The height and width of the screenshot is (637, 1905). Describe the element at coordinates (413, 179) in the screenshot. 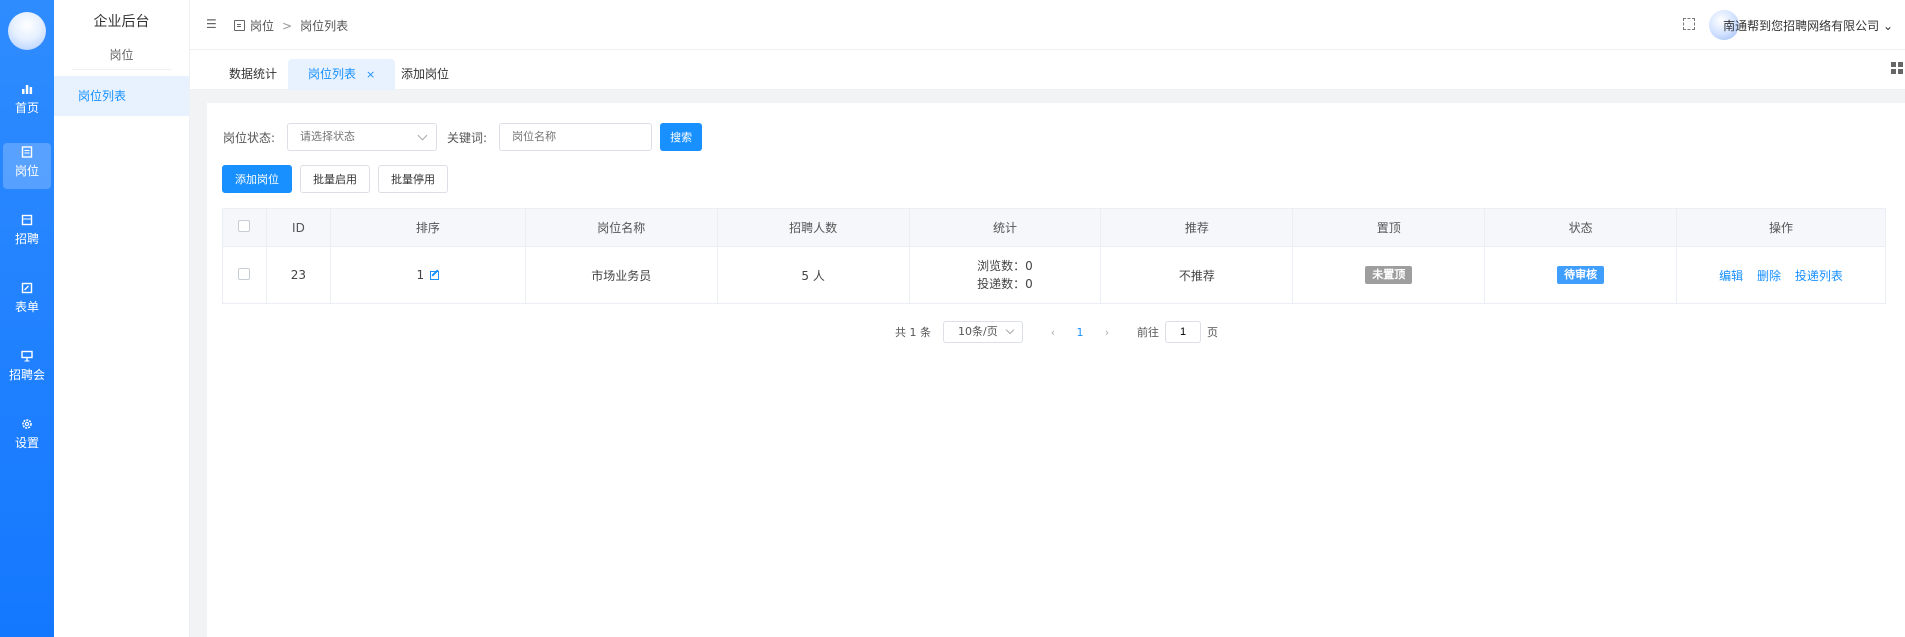

I see `batch-disable-button: 批量停用` at that location.